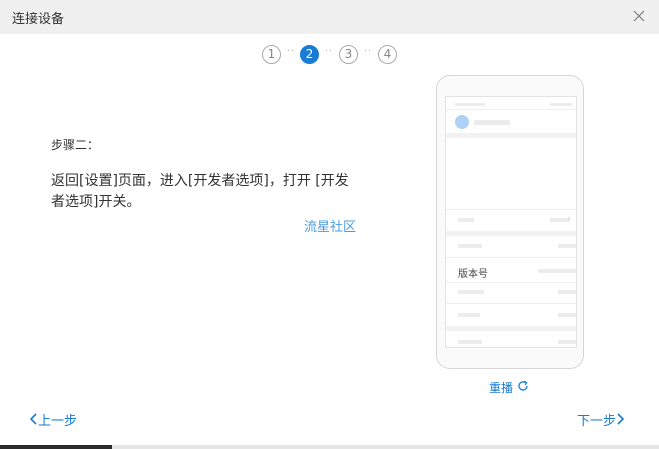 This screenshot has width=659, height=449. What do you see at coordinates (569, 219) in the screenshot?
I see `chevron-right-icon: ›` at bounding box center [569, 219].